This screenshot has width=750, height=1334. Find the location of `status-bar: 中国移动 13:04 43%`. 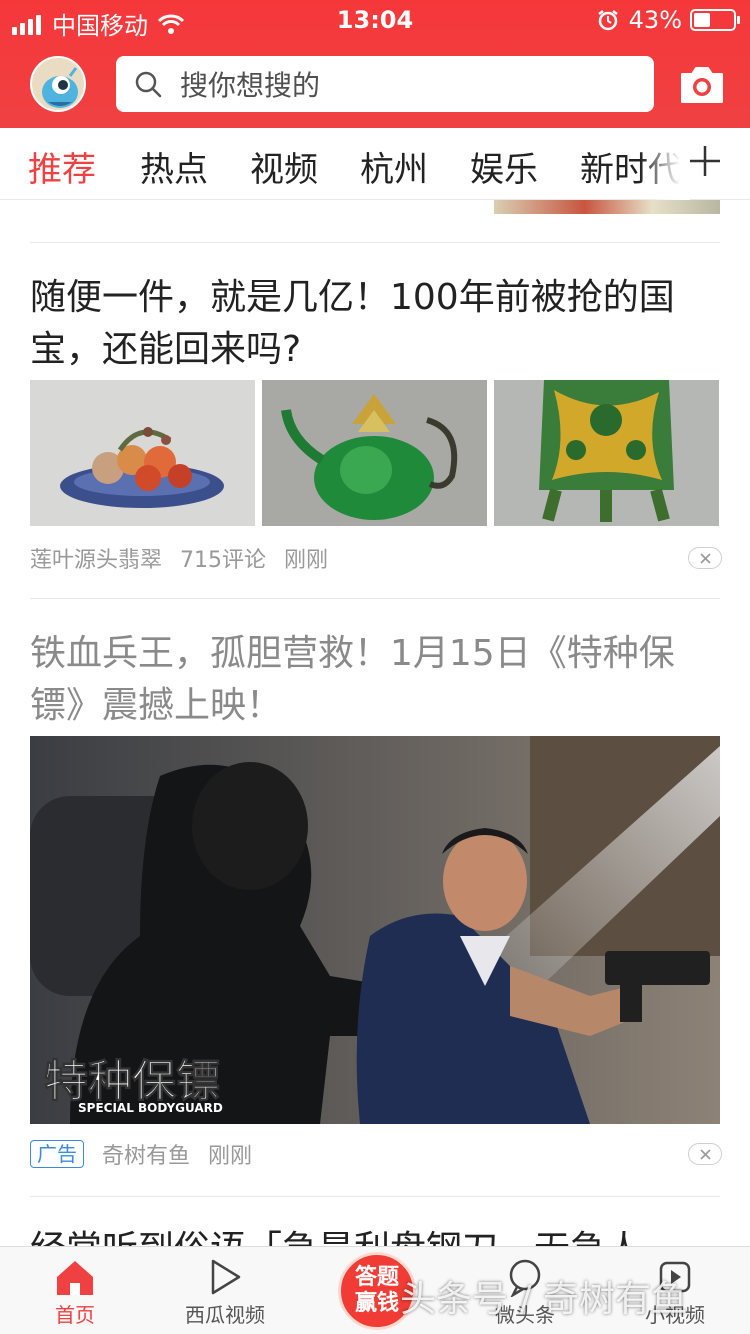

status-bar: 中国移动 13:04 43% is located at coordinates (375, 20).